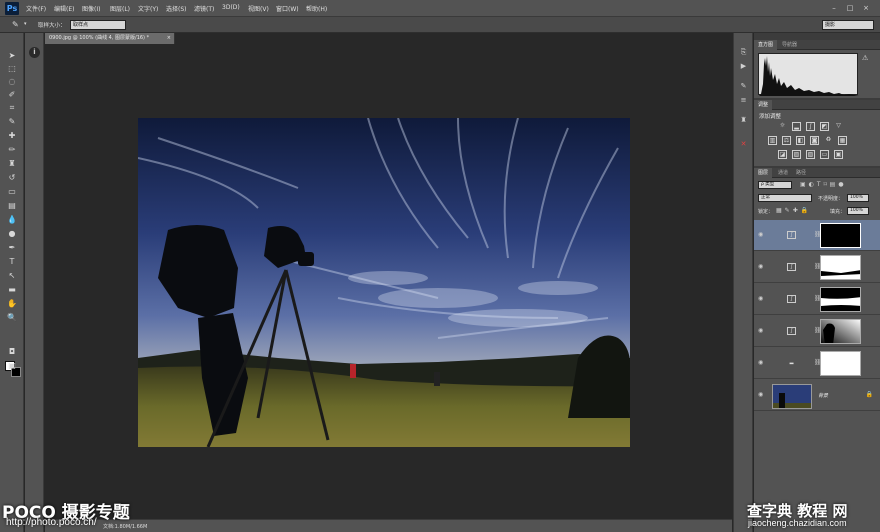 Image resolution: width=880 pixels, height=532 pixels. I want to click on tab-paths: 路径, so click(801, 173).